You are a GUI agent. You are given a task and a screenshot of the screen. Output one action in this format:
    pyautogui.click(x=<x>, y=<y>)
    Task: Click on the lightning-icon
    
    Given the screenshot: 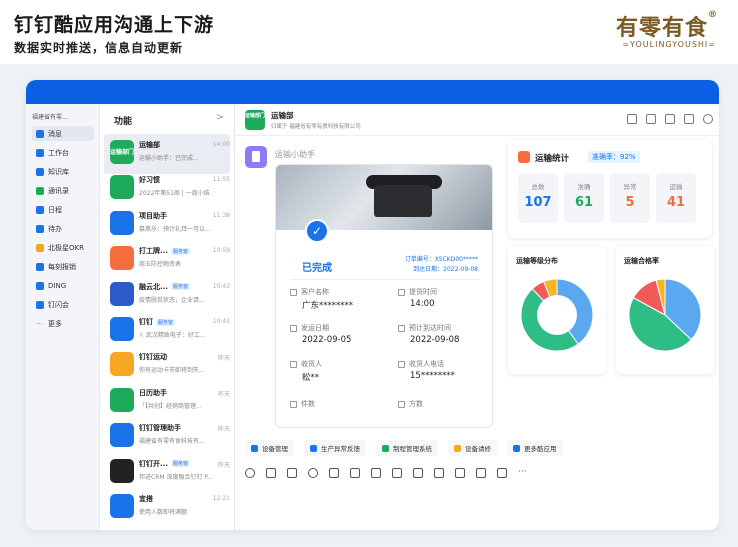 What is the action you would take?
    pyautogui.click(x=418, y=473)
    